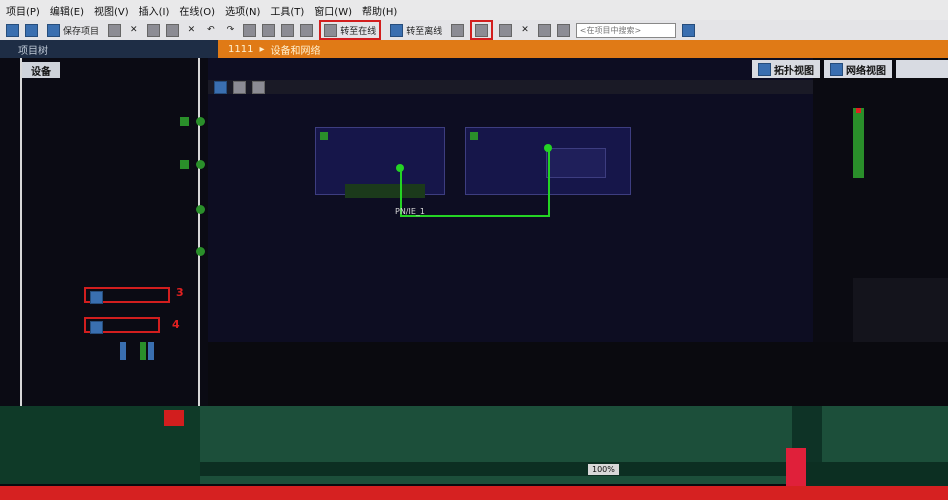 The height and width of the screenshot is (500, 948). Describe the element at coordinates (240, 49) in the screenshot. I see `breadcrumb-project: 1111` at that location.